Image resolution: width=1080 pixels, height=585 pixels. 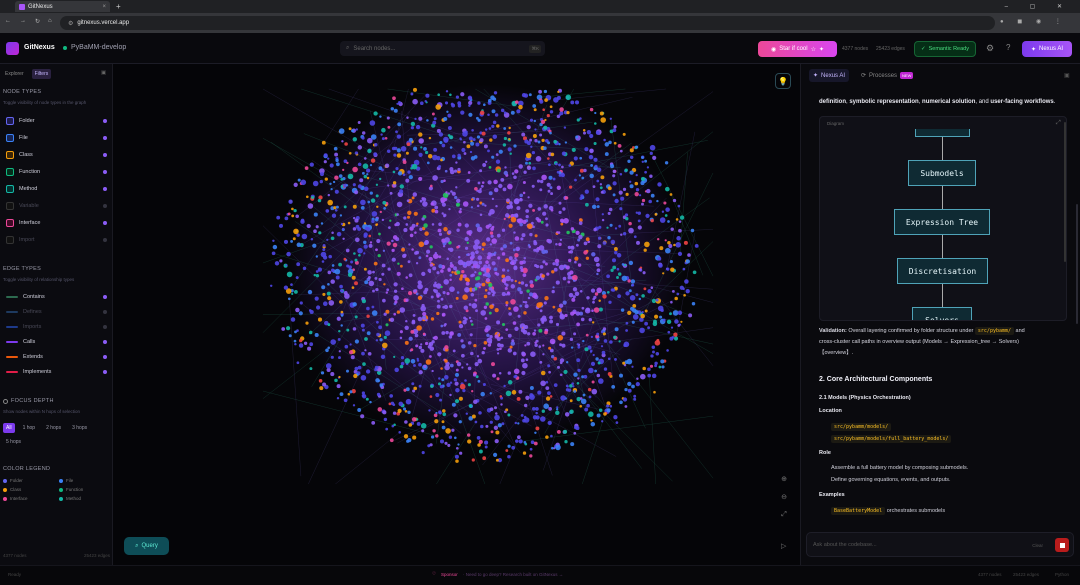 What do you see at coordinates (41, 74) in the screenshot?
I see `tab-filters: Filters` at bounding box center [41, 74].